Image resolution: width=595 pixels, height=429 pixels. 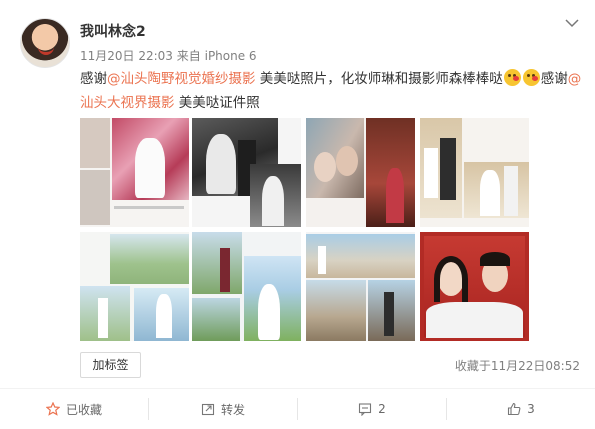 I want to click on repost-icon, so click(x=208, y=409).